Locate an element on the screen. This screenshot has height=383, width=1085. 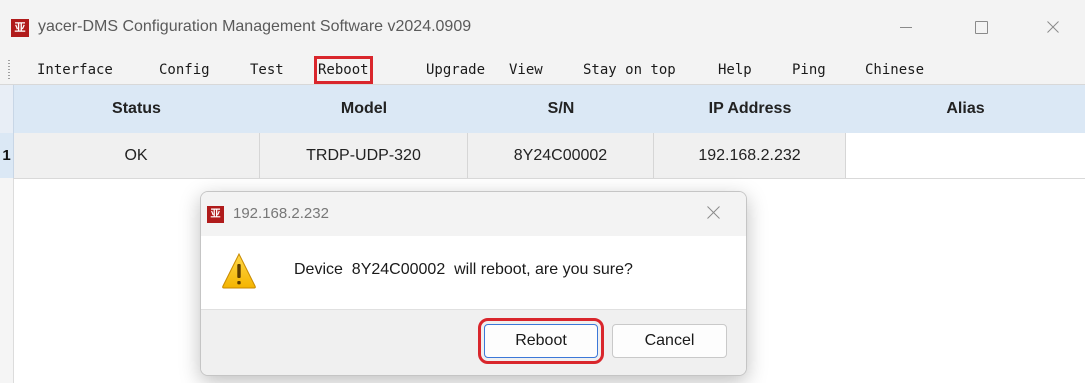
close-button is located at coordinates (1053, 27).